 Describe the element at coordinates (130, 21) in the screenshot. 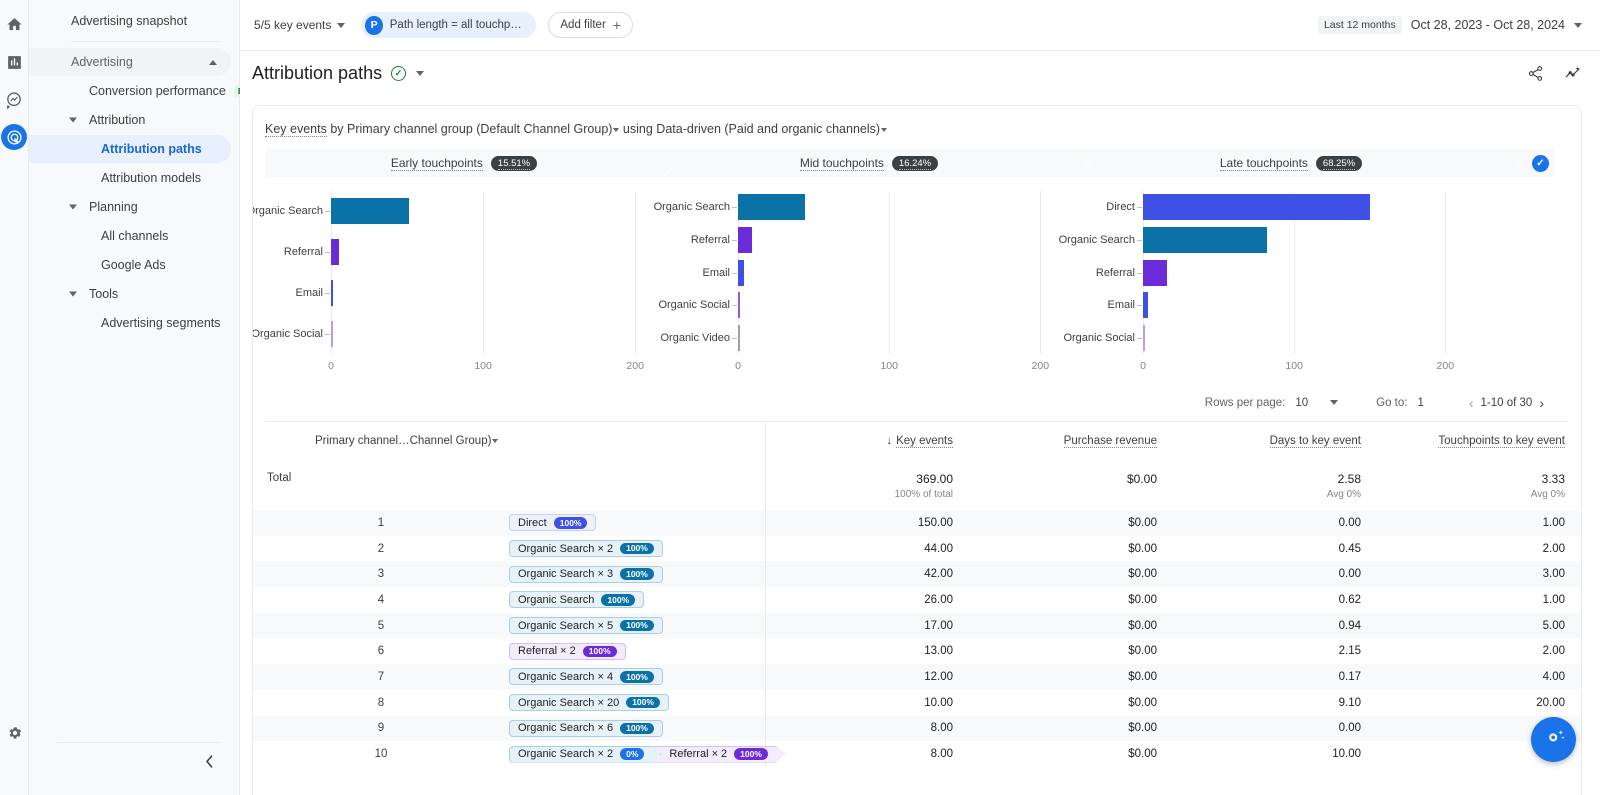

I see `sidebar-item-advertising-snapshot: Advertising snapshot` at that location.